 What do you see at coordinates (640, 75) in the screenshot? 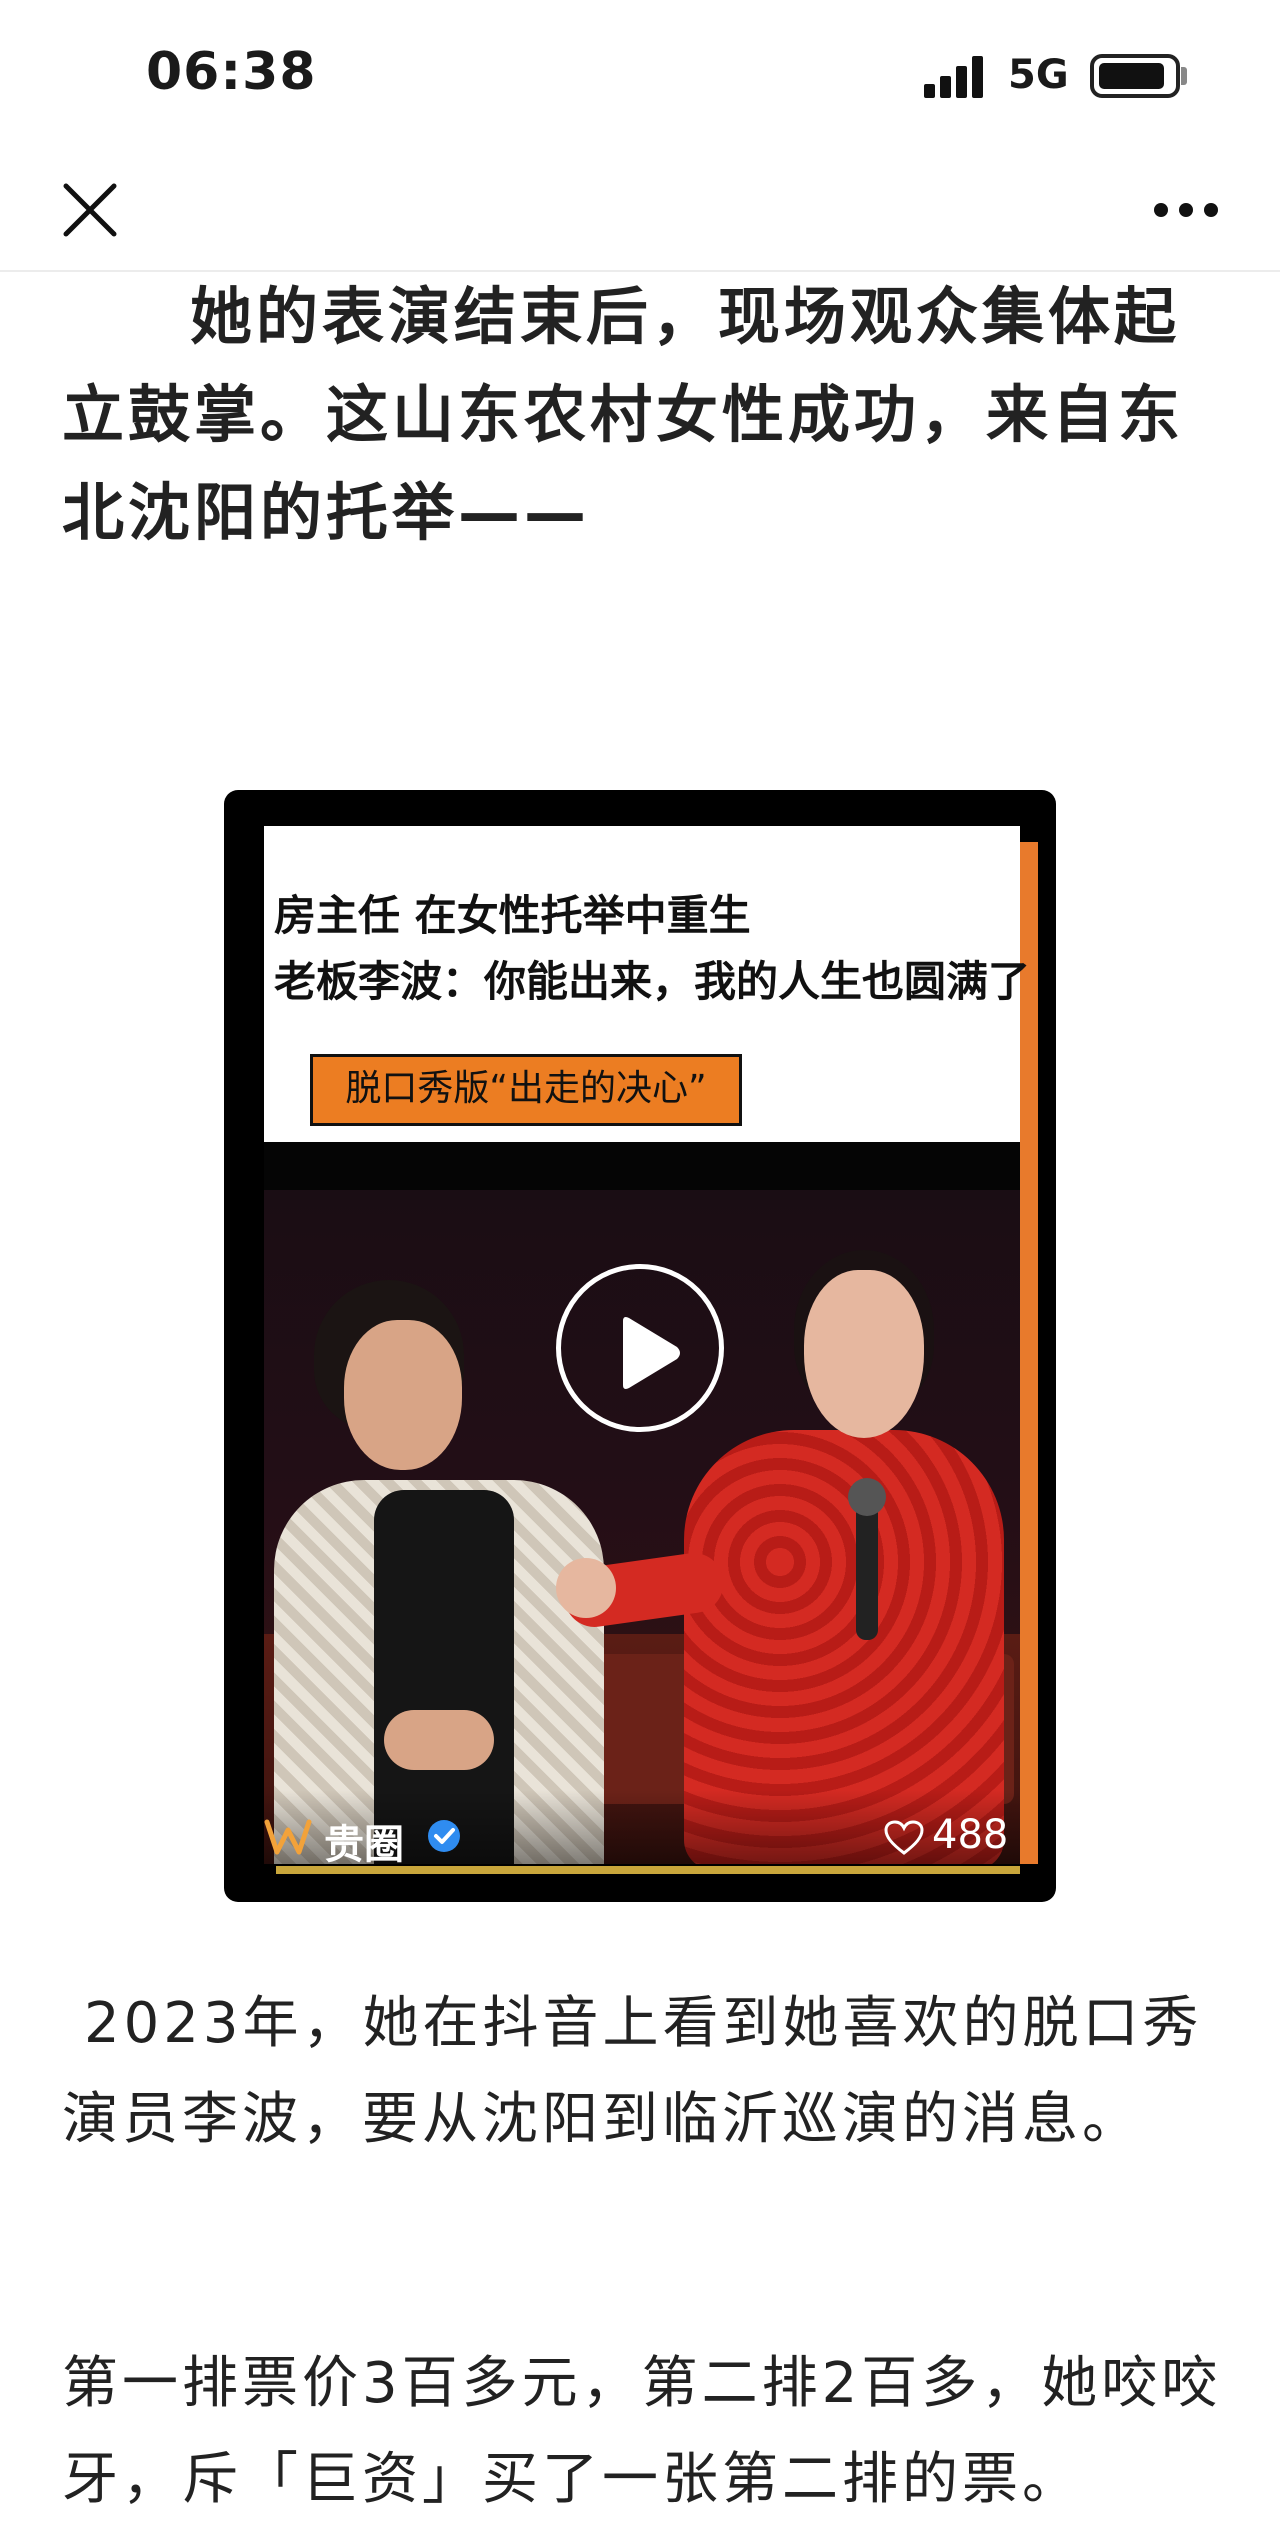
I see `status-bar: 06:38 5G` at bounding box center [640, 75].